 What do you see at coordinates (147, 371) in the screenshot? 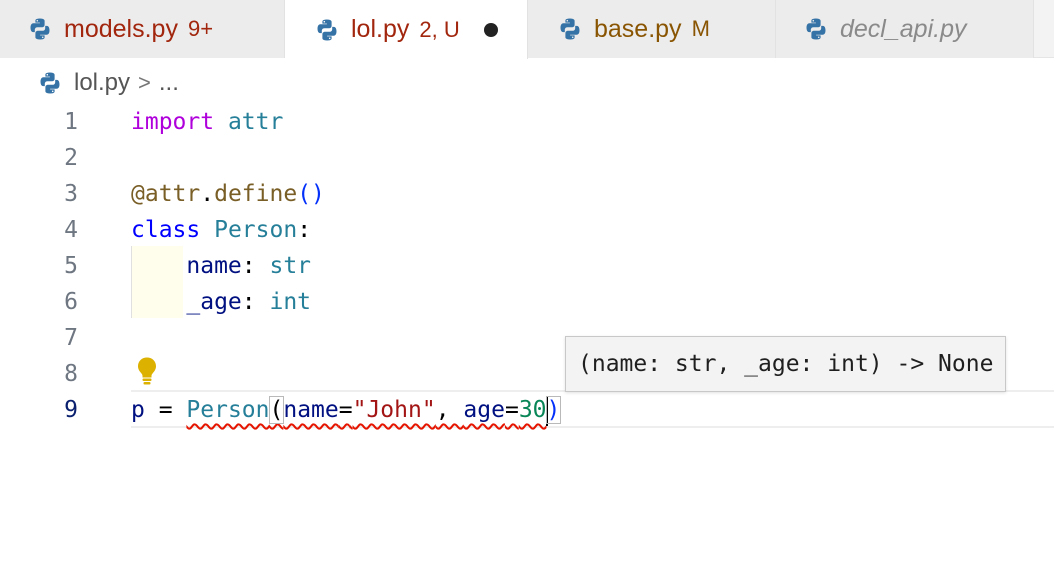
I see `lightbulb-icon` at bounding box center [147, 371].